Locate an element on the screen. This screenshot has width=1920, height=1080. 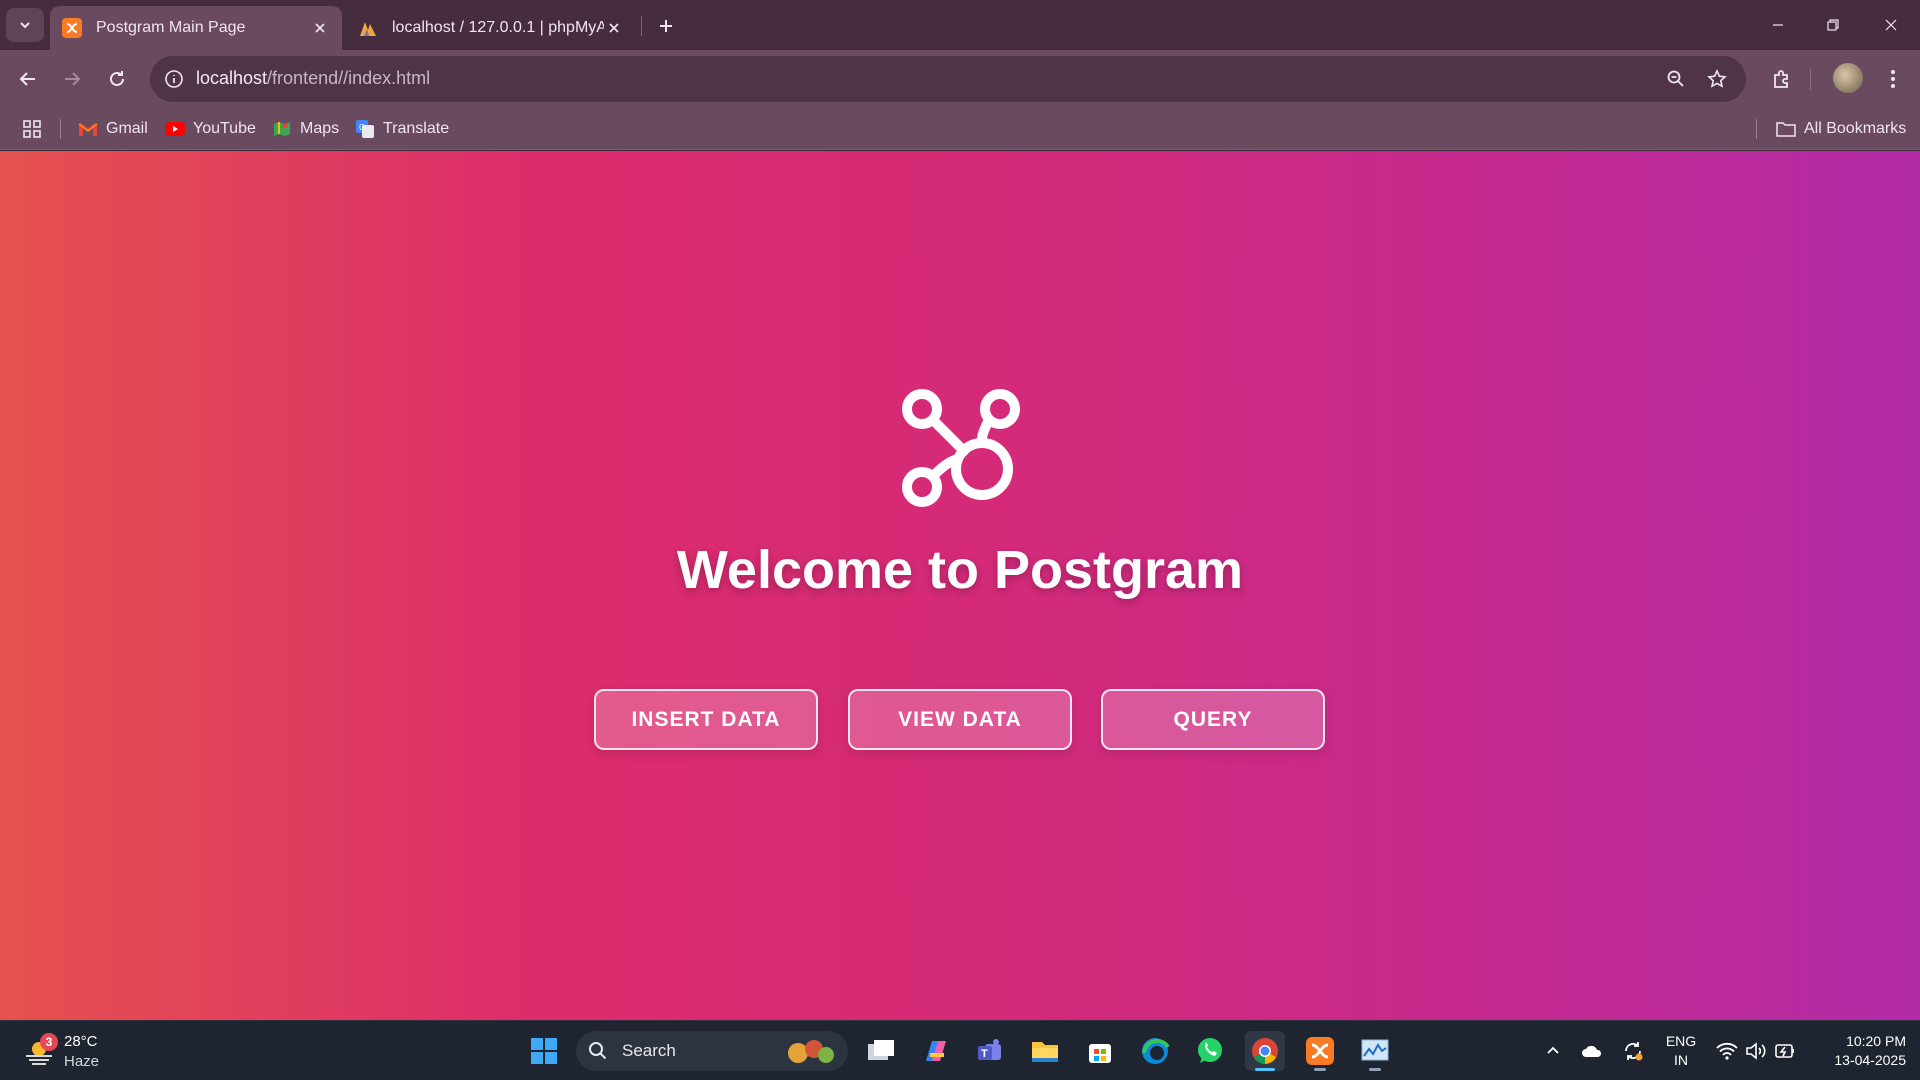
wifi-icon is located at coordinates (1727, 1051).